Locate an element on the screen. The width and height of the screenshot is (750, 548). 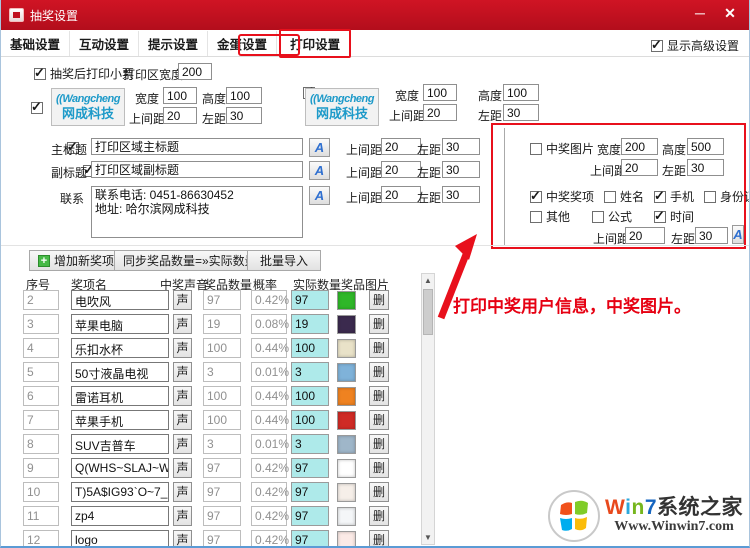
win-field-checkbox: 公式 is located at coordinates (612, 216).